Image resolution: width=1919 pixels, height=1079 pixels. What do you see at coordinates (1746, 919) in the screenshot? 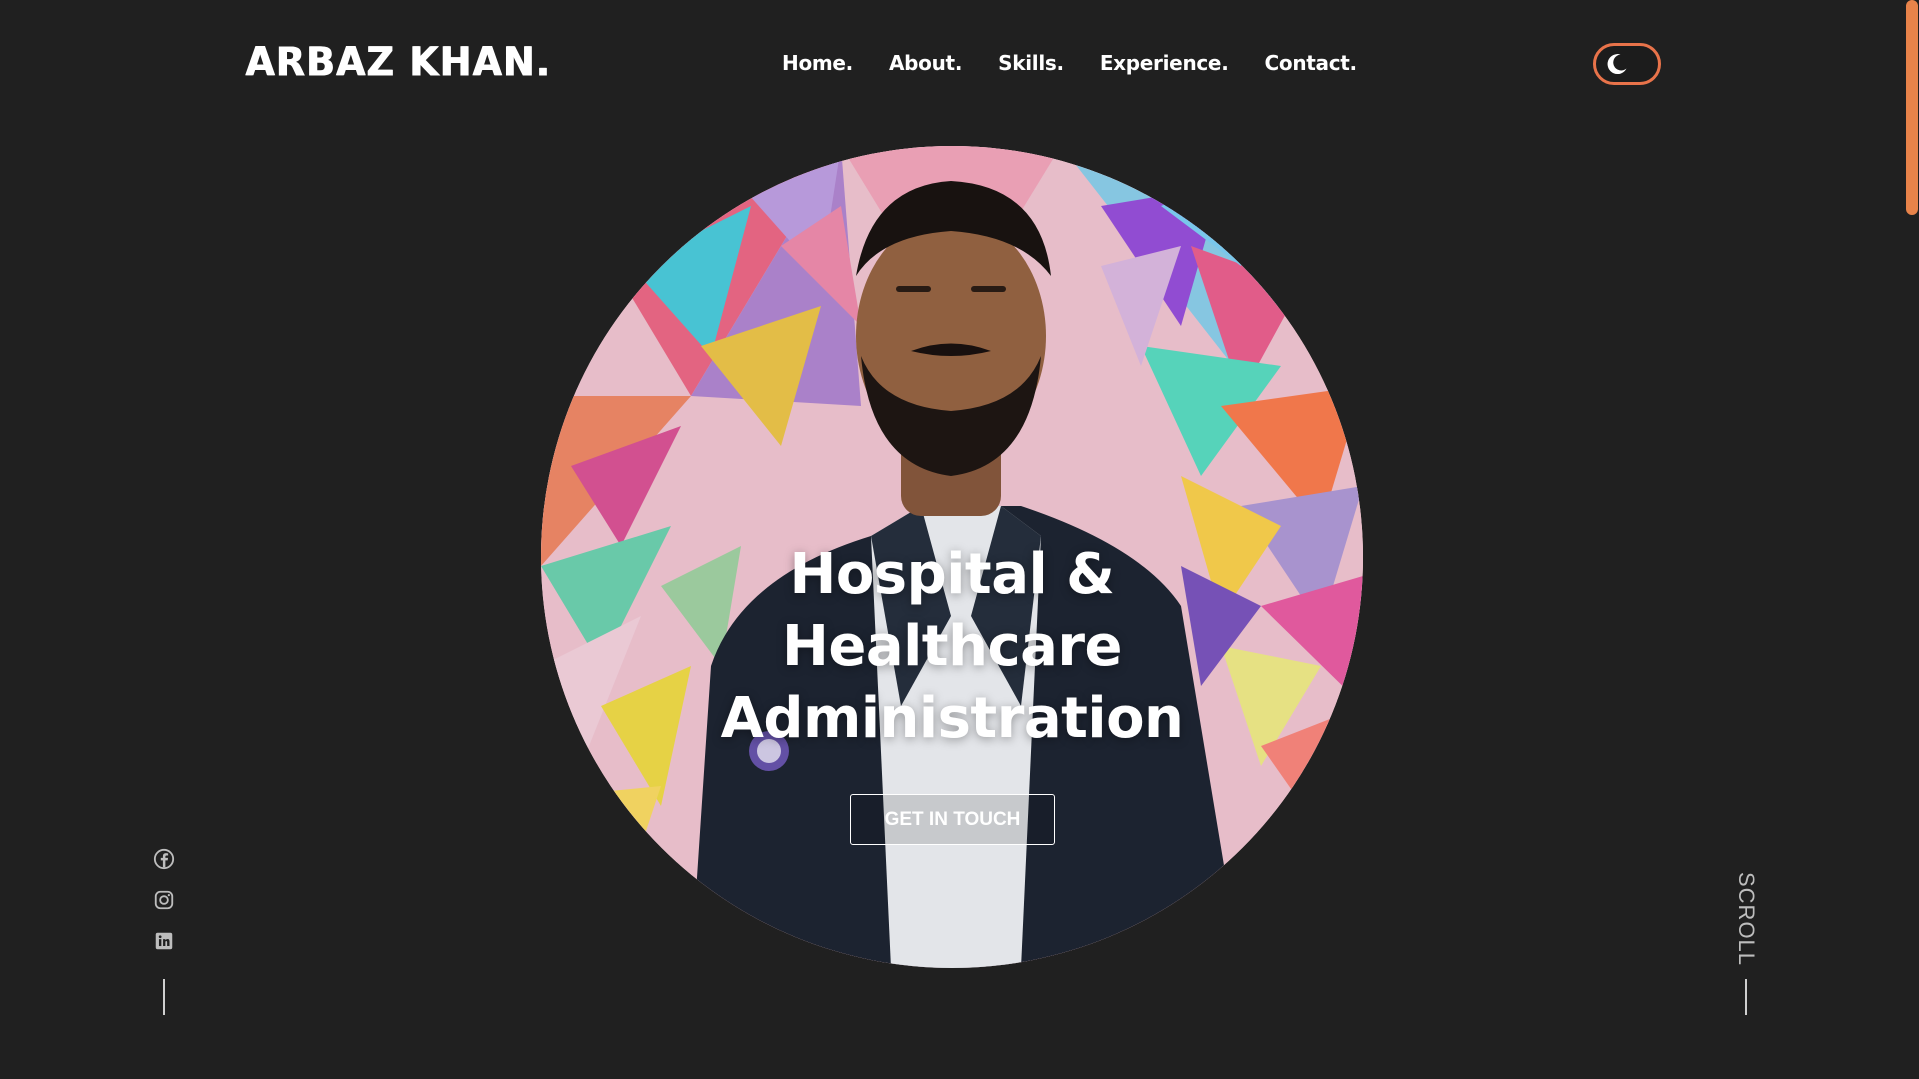
I see `scroll-hint: SCROLL` at bounding box center [1746, 919].